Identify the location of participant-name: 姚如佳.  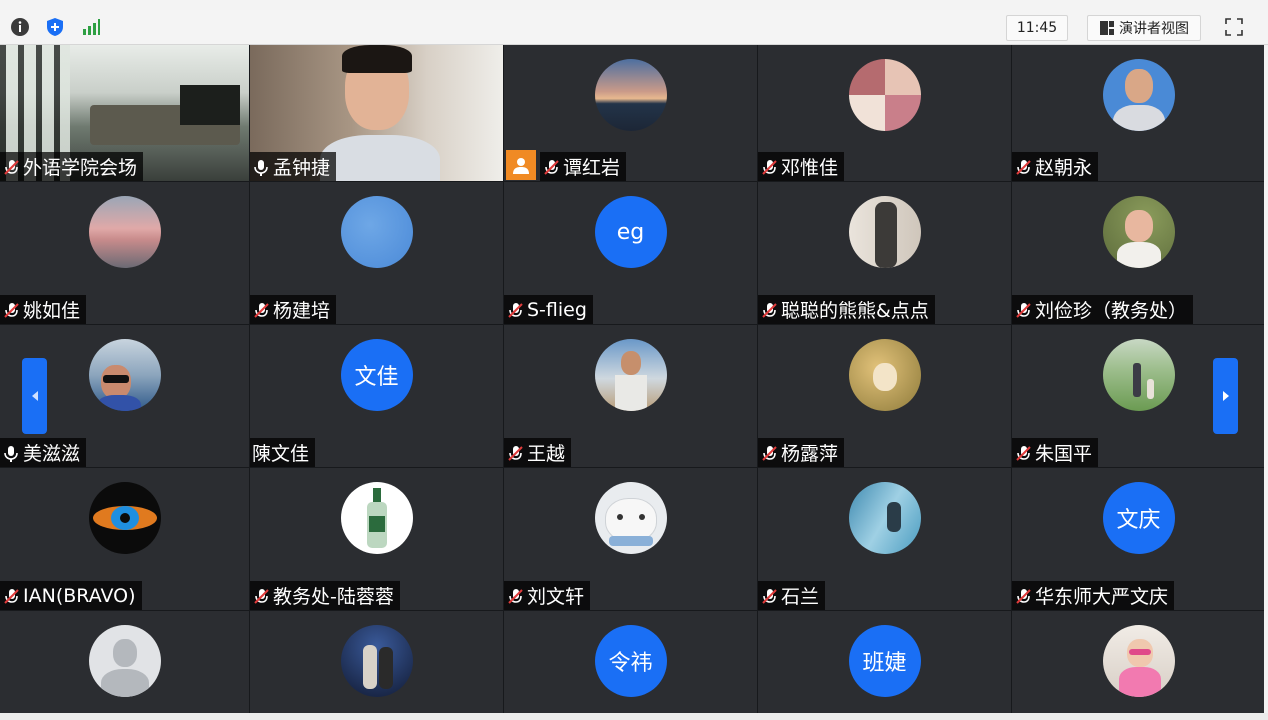
(52, 311).